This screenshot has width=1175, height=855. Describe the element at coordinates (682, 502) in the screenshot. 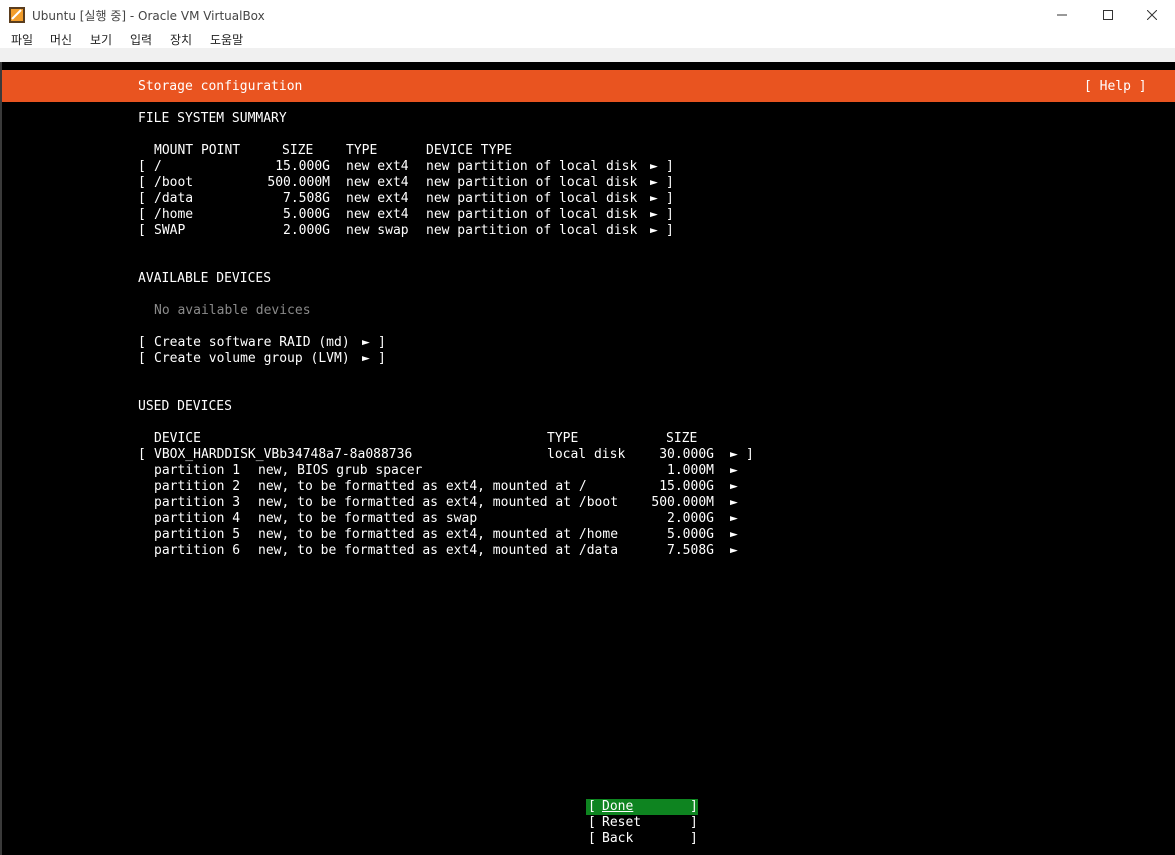

I see `partition-size: 500.000M` at that location.